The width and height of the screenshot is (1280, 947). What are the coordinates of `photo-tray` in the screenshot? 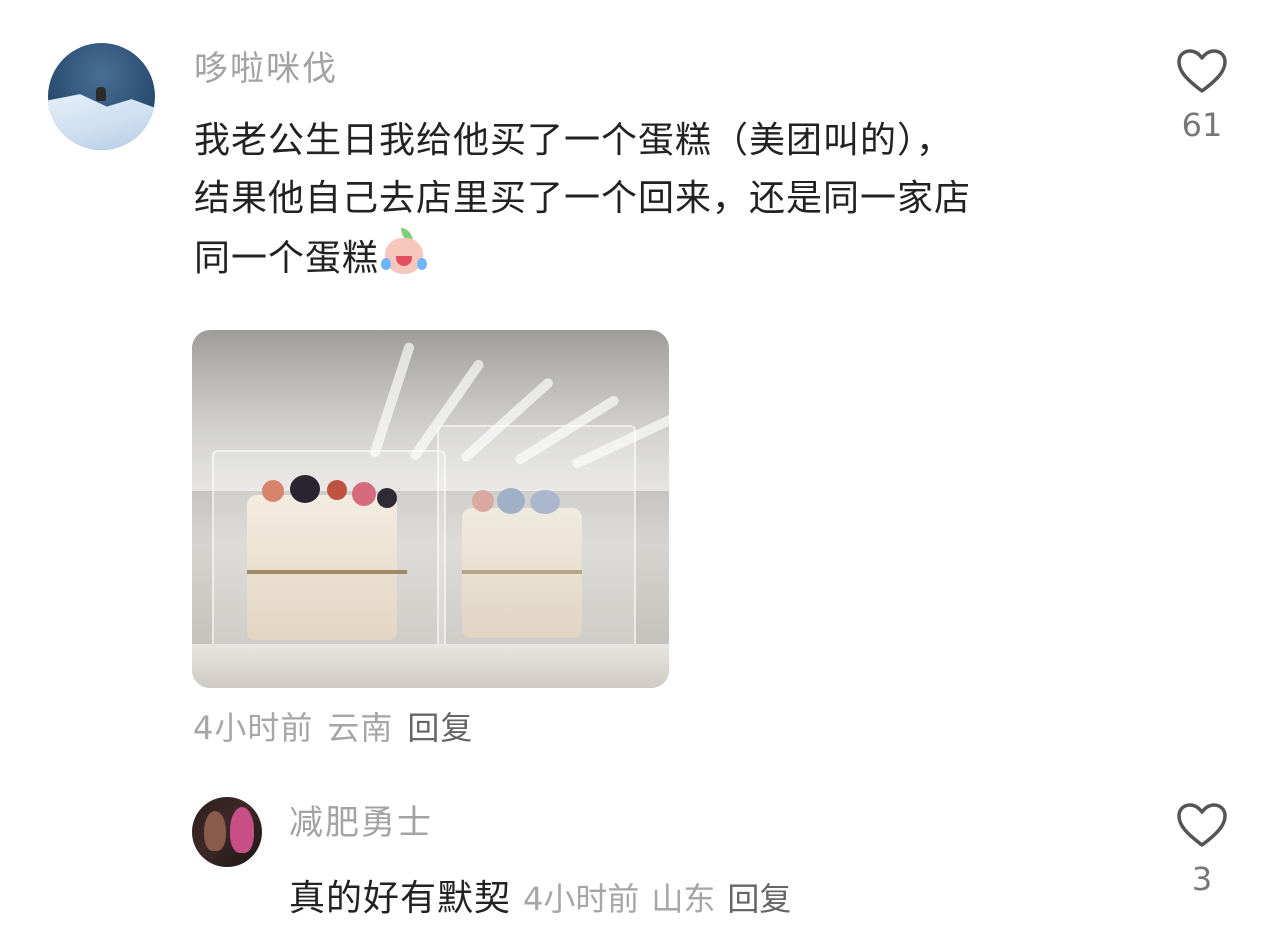 It's located at (430, 666).